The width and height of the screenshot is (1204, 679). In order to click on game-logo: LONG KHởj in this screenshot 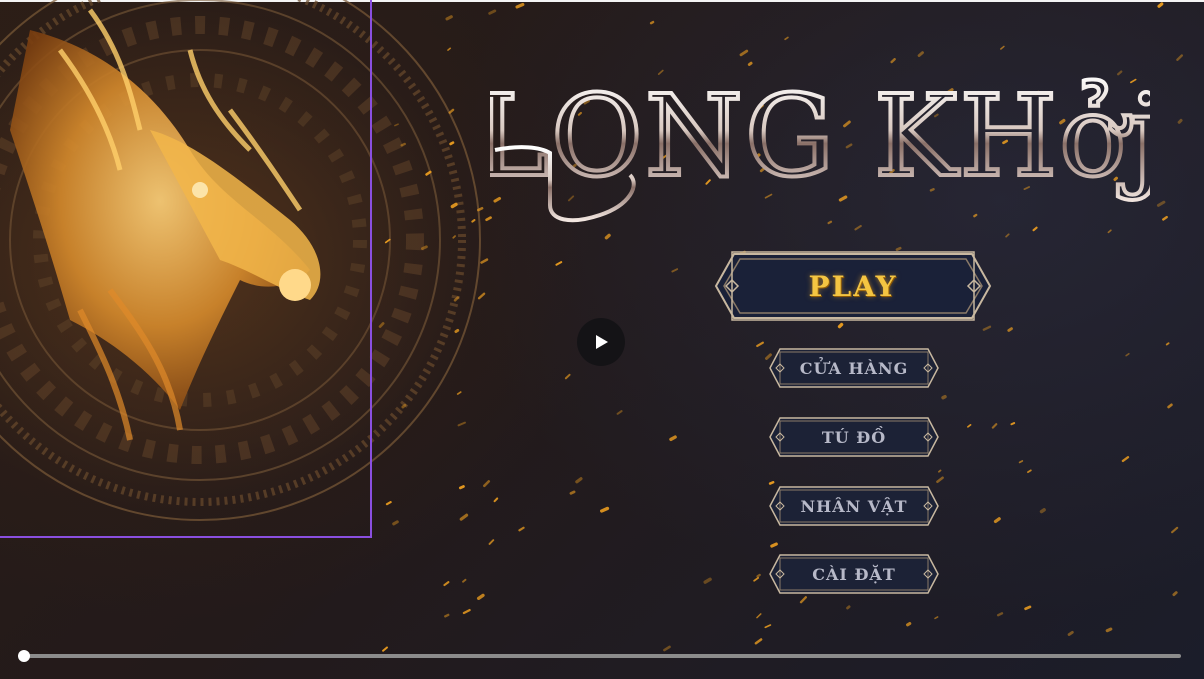, I will do `click(820, 140)`.